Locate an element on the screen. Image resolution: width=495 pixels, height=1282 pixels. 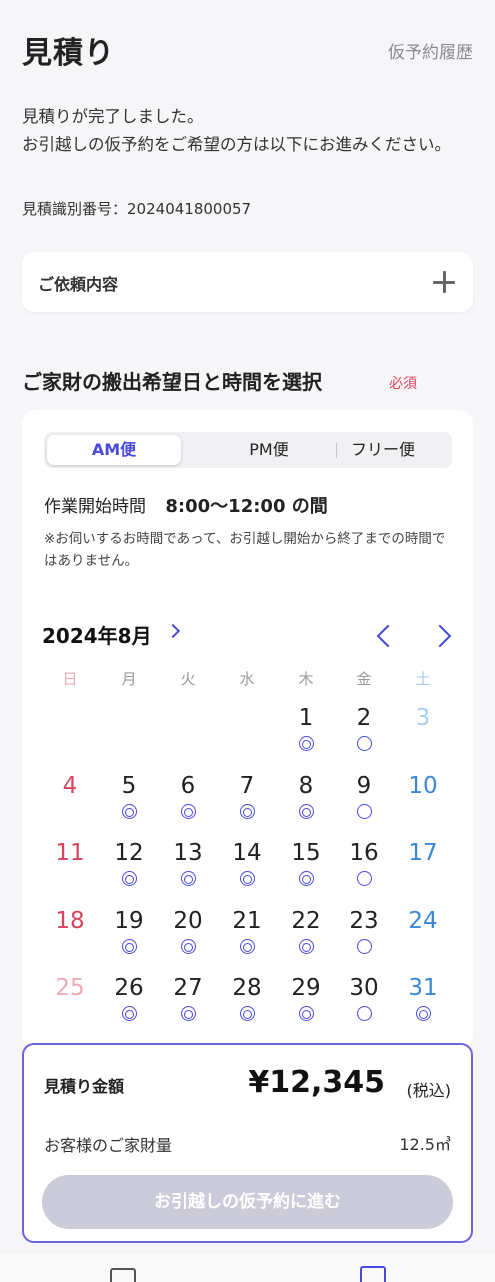
calendar-day: 14 is located at coordinates (247, 867).